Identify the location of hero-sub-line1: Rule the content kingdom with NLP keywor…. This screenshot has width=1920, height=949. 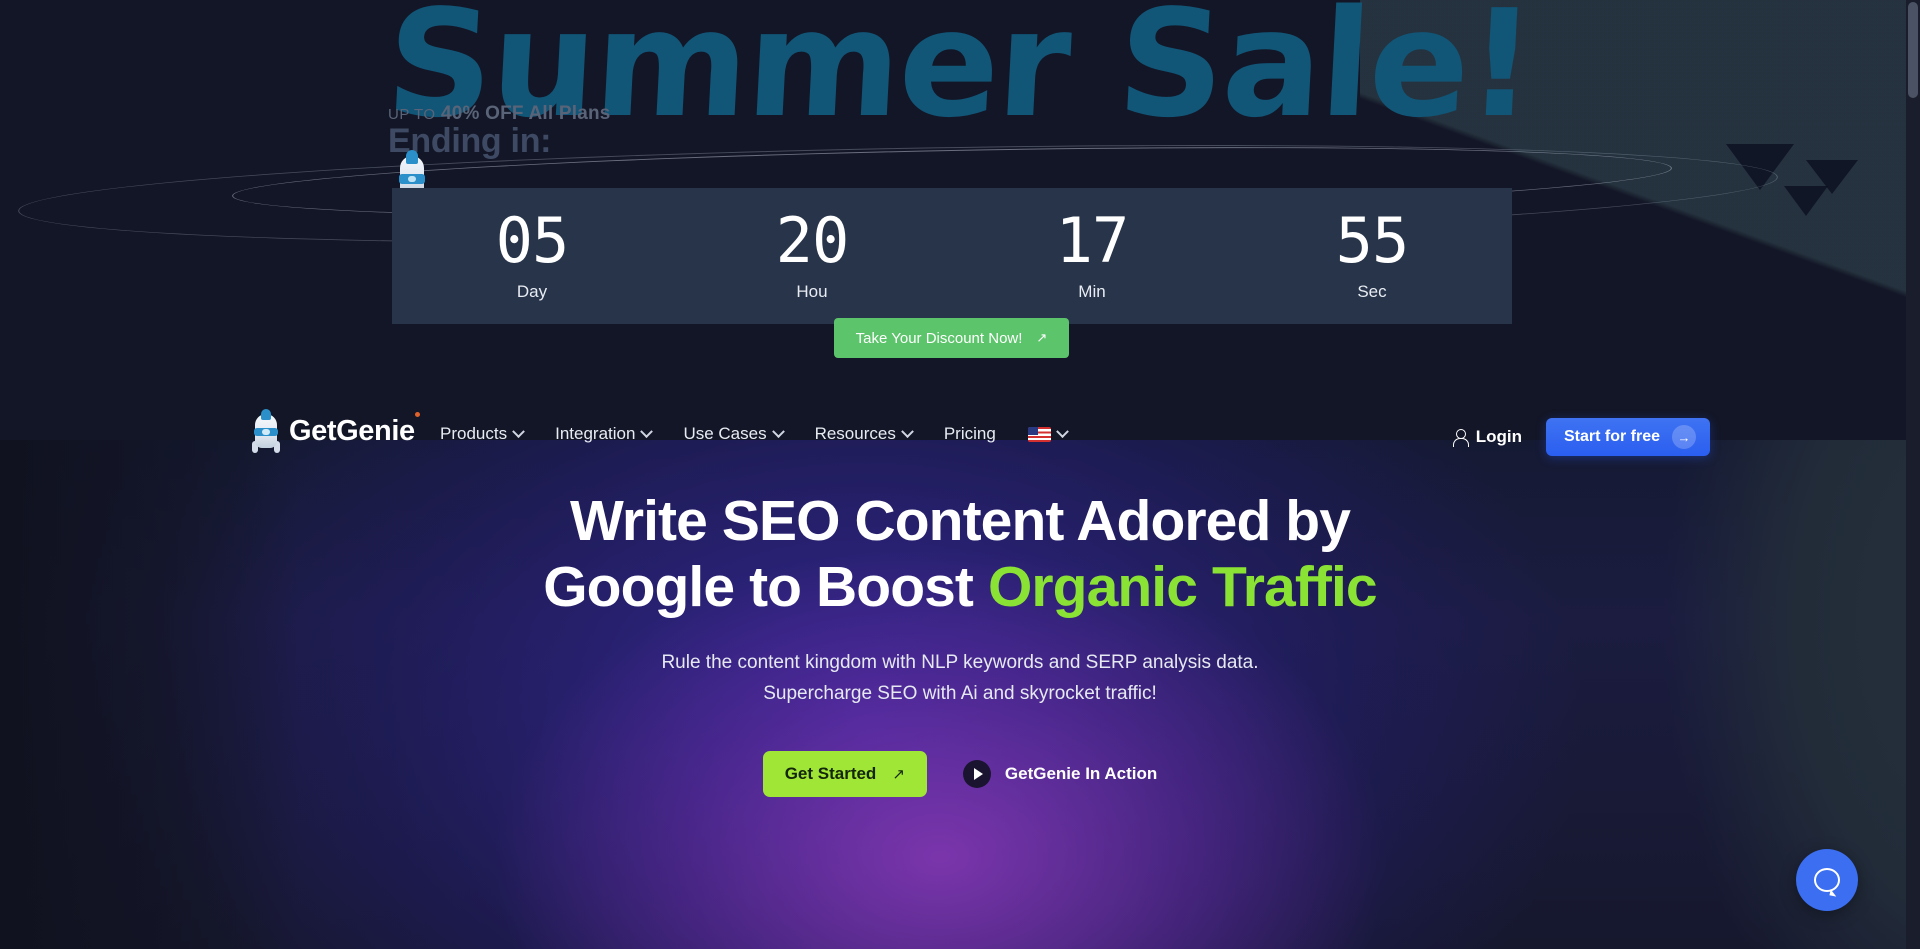
(960, 663).